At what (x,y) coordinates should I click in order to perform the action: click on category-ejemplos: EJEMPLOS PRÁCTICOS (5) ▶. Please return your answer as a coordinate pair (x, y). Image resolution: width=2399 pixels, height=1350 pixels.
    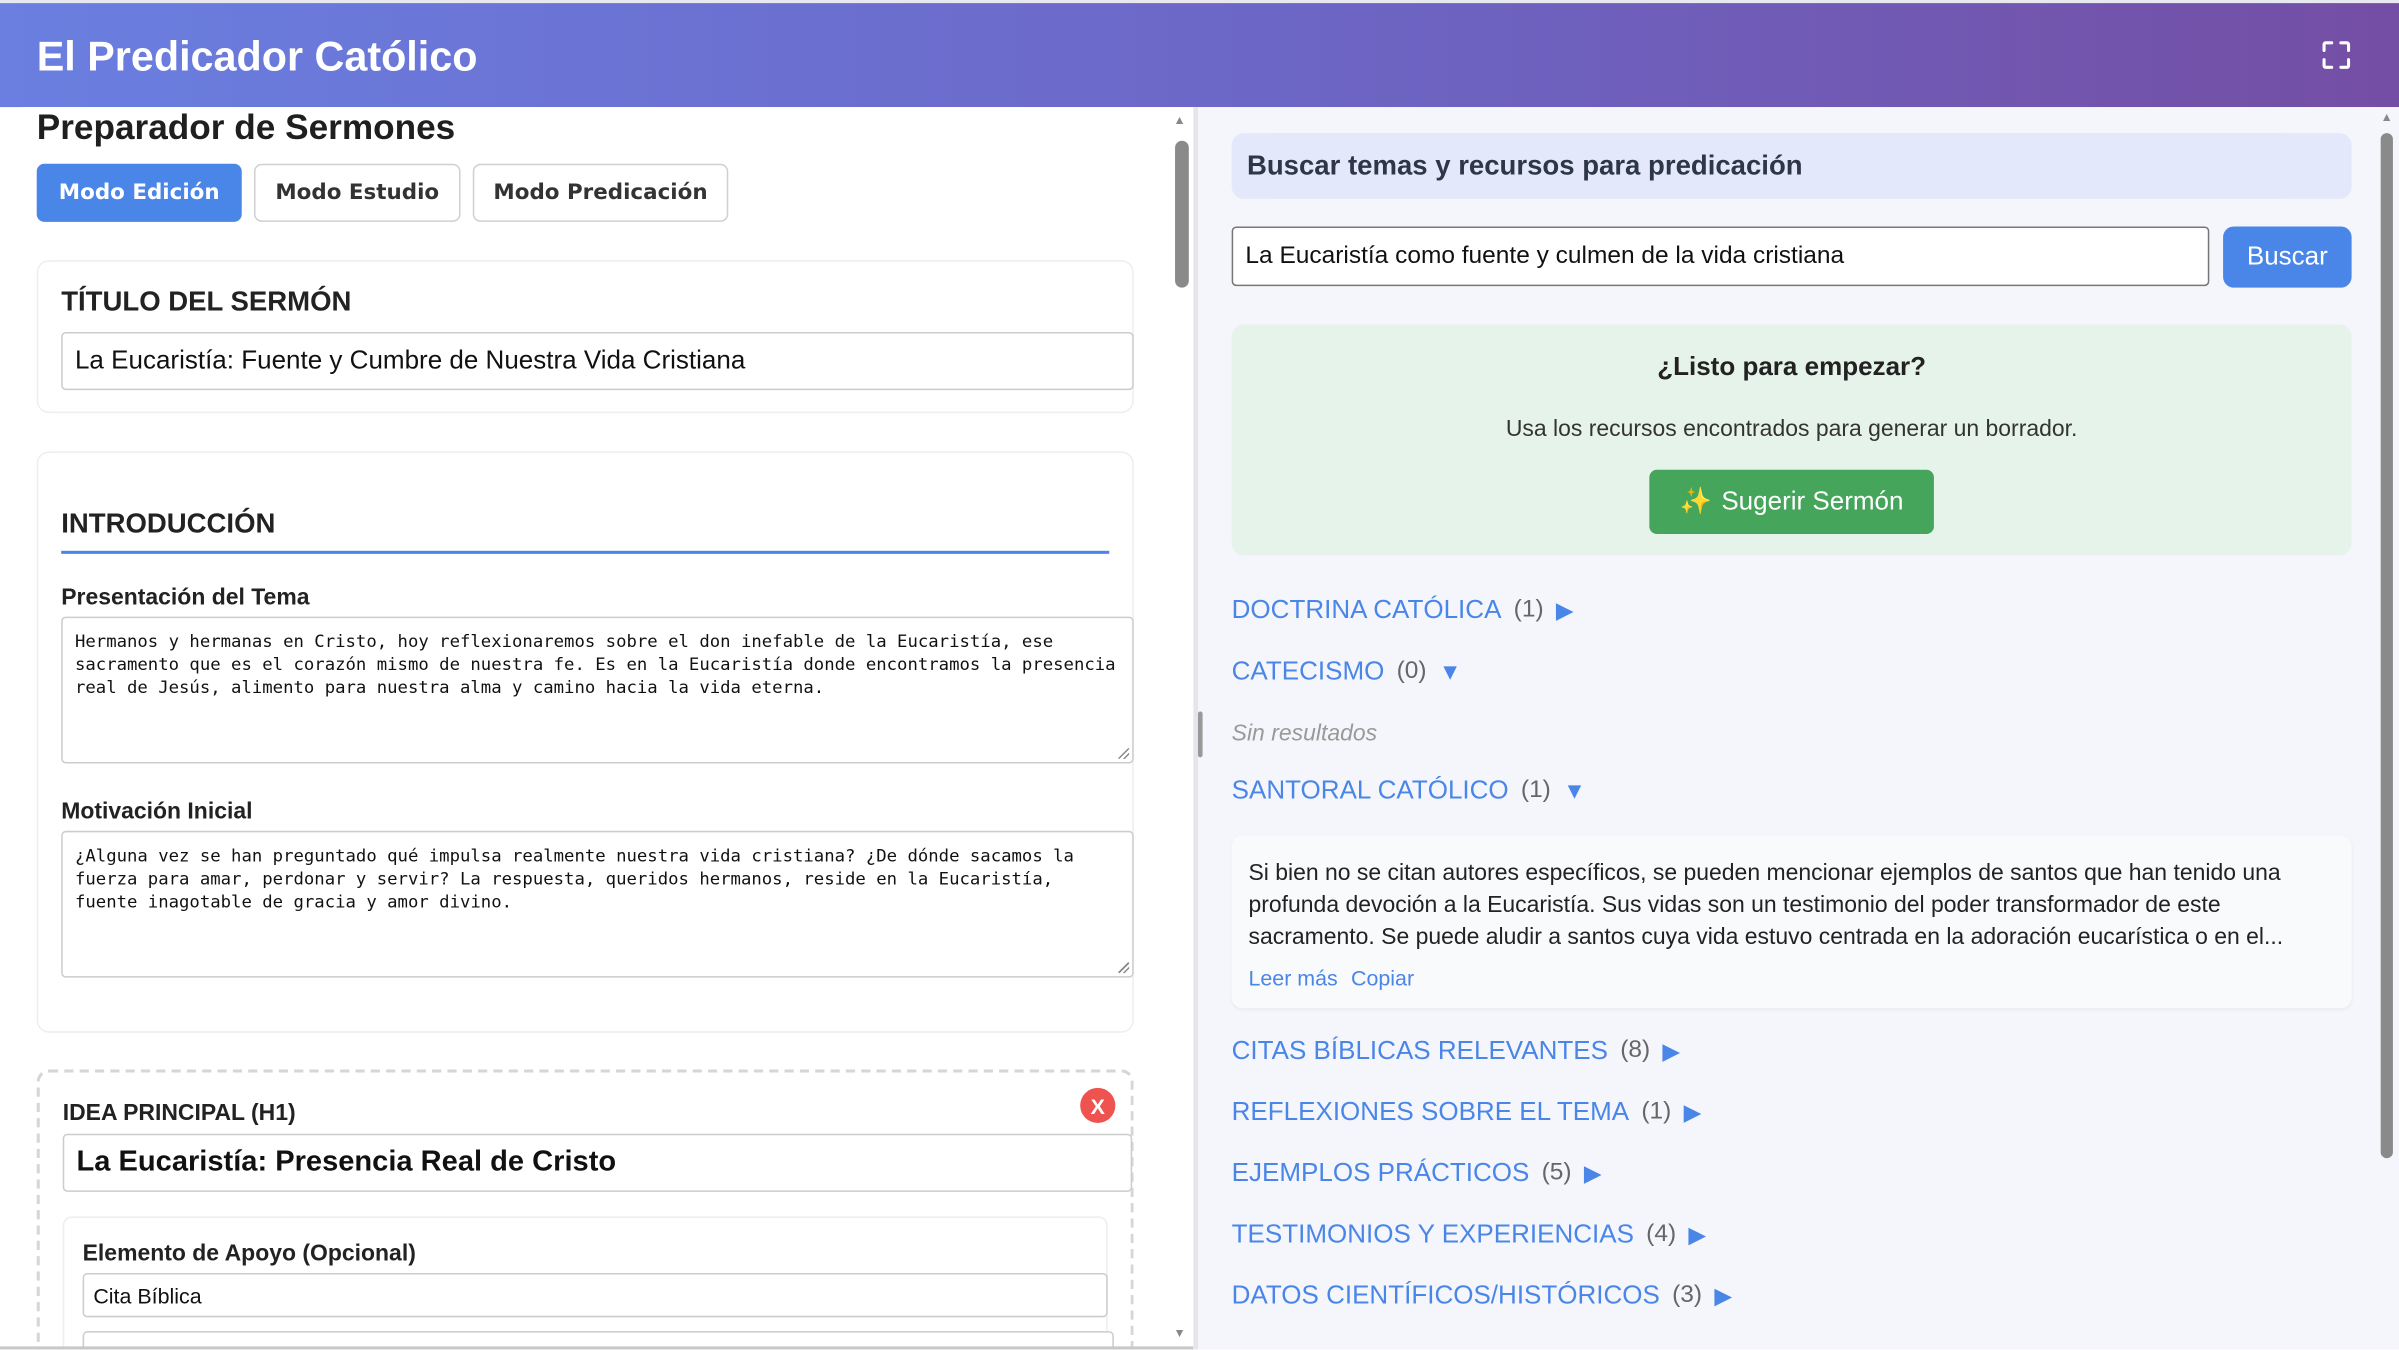
    Looking at the image, I should click on (1417, 1173).